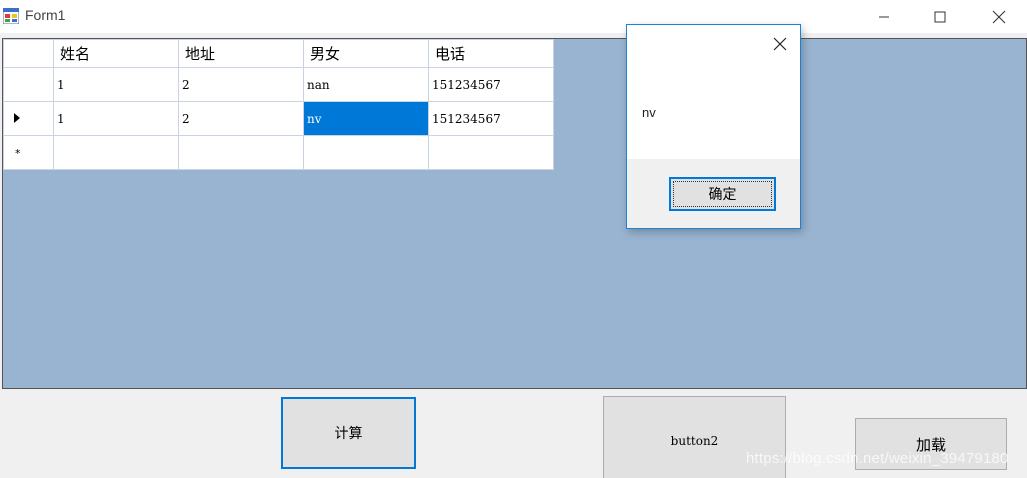  I want to click on table-row: 1 2 nv 151234567, so click(278, 118).